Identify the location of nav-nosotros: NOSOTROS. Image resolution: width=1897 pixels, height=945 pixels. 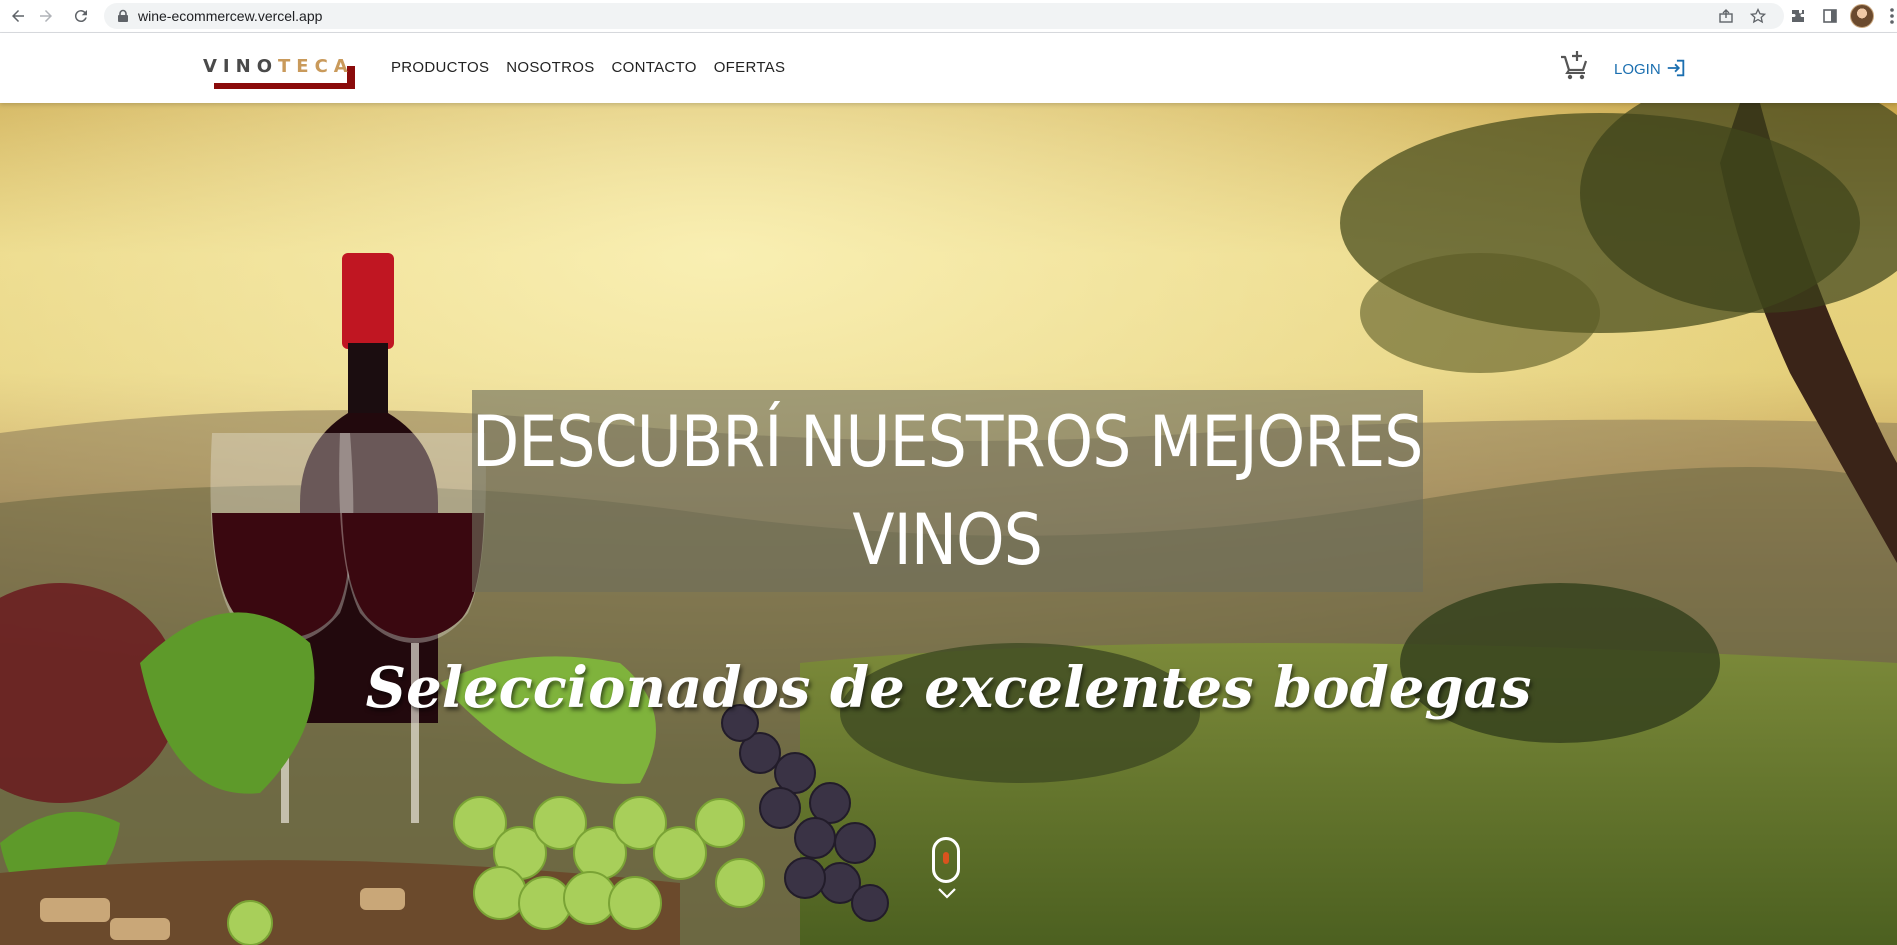
(550, 67).